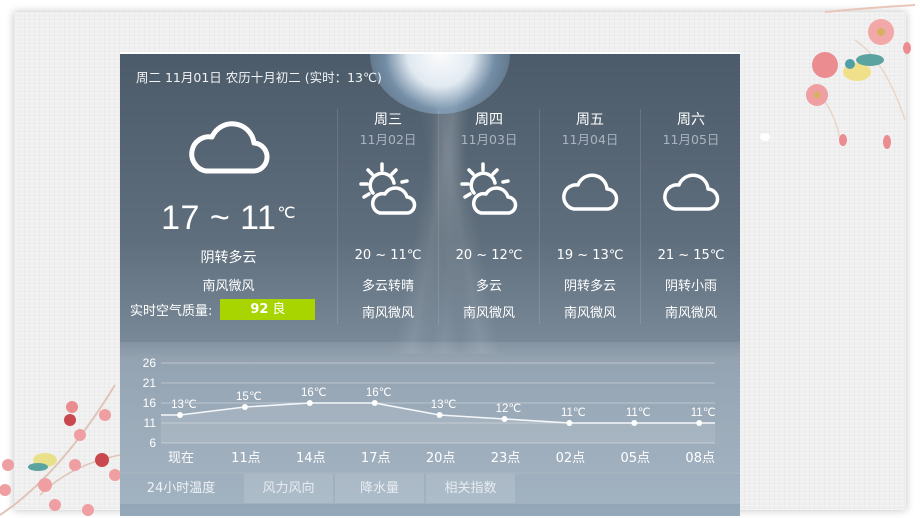 The image size is (920, 518). Describe the element at coordinates (150, 383) in the screenshot. I see `y-tick-label: 21` at that location.